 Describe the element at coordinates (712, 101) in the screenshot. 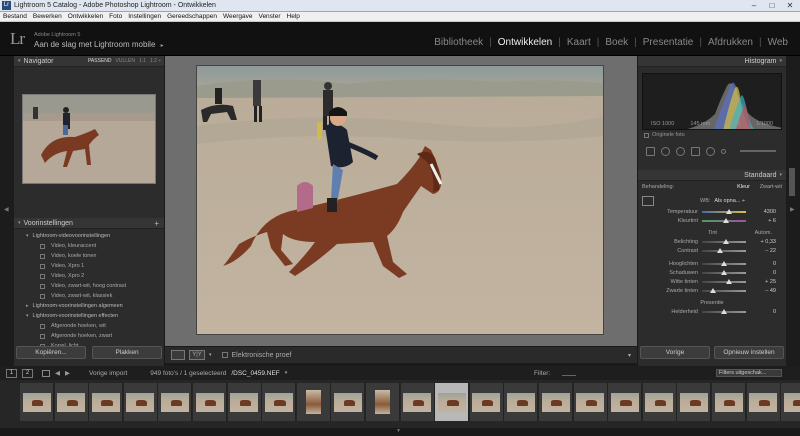

I see `histogram: ISO 1000 145 mm f / 4,0 1/1000` at that location.